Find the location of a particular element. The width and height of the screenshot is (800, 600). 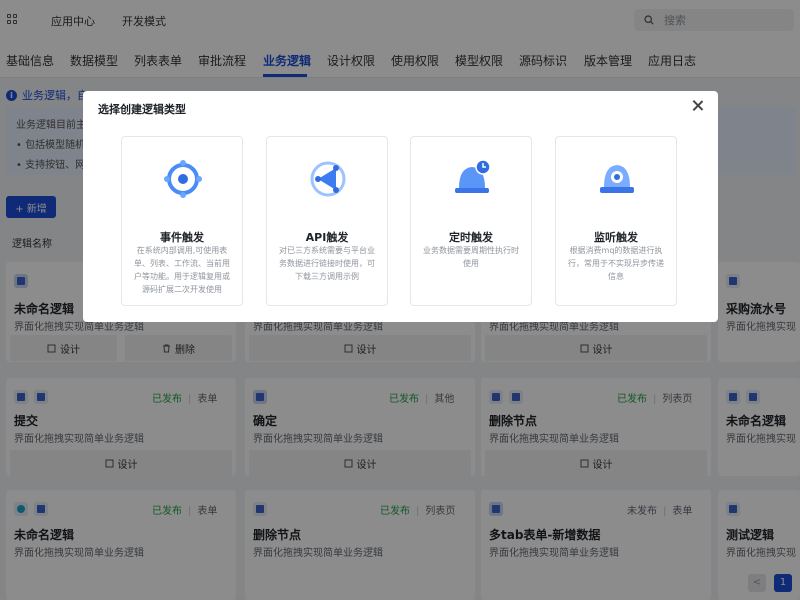

event-trigger-icon is located at coordinates (183, 179).